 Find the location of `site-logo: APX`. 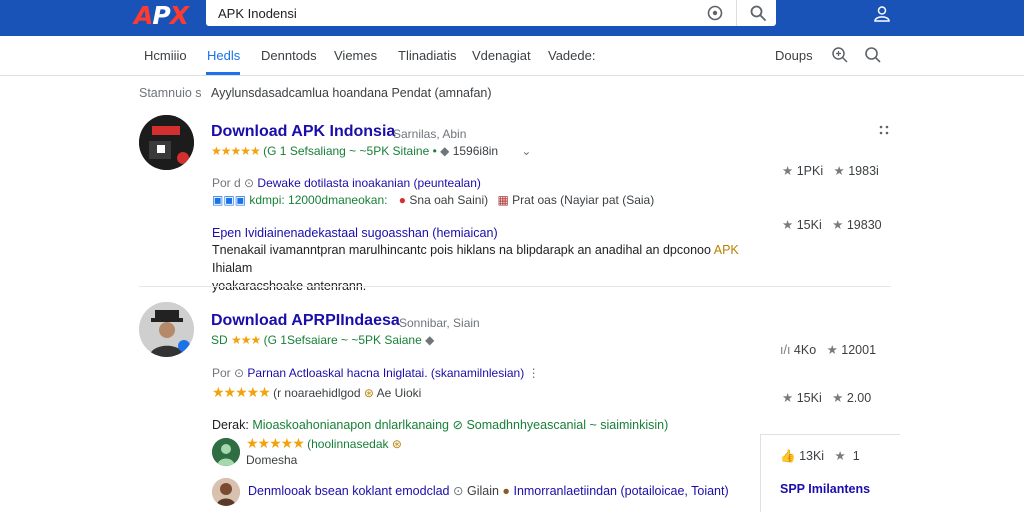

site-logo: APX is located at coordinates (161, 15).